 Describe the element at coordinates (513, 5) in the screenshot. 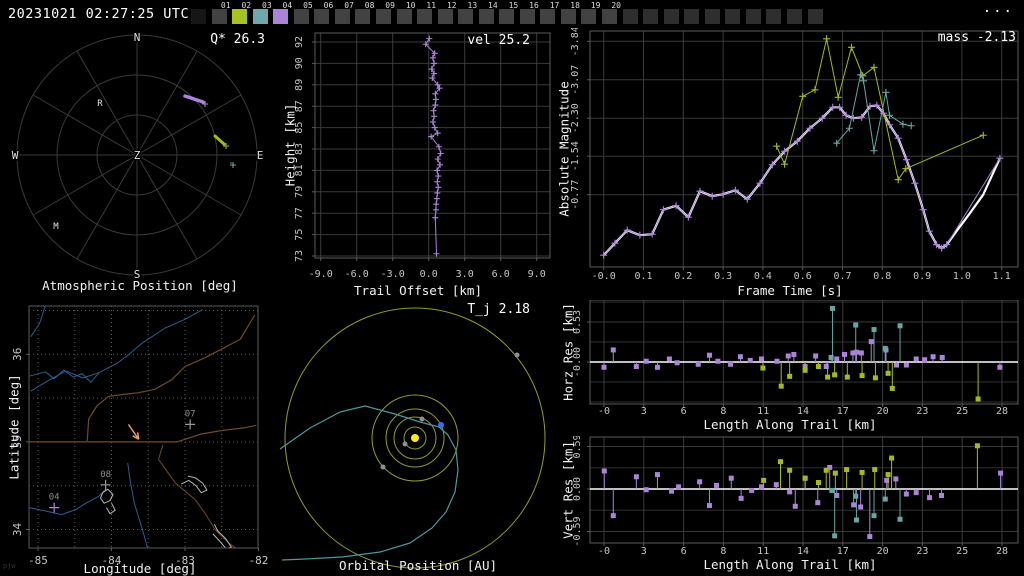

I see `frame-number-label: 15` at that location.